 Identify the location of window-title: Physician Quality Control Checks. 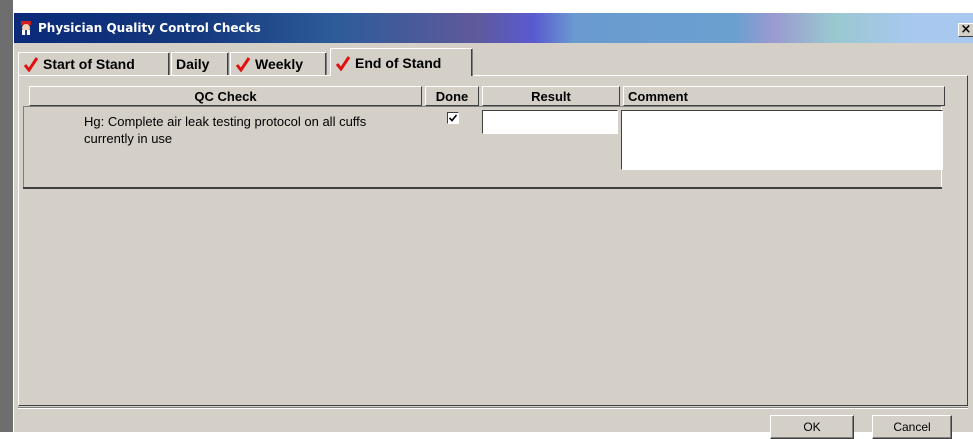
(149, 28).